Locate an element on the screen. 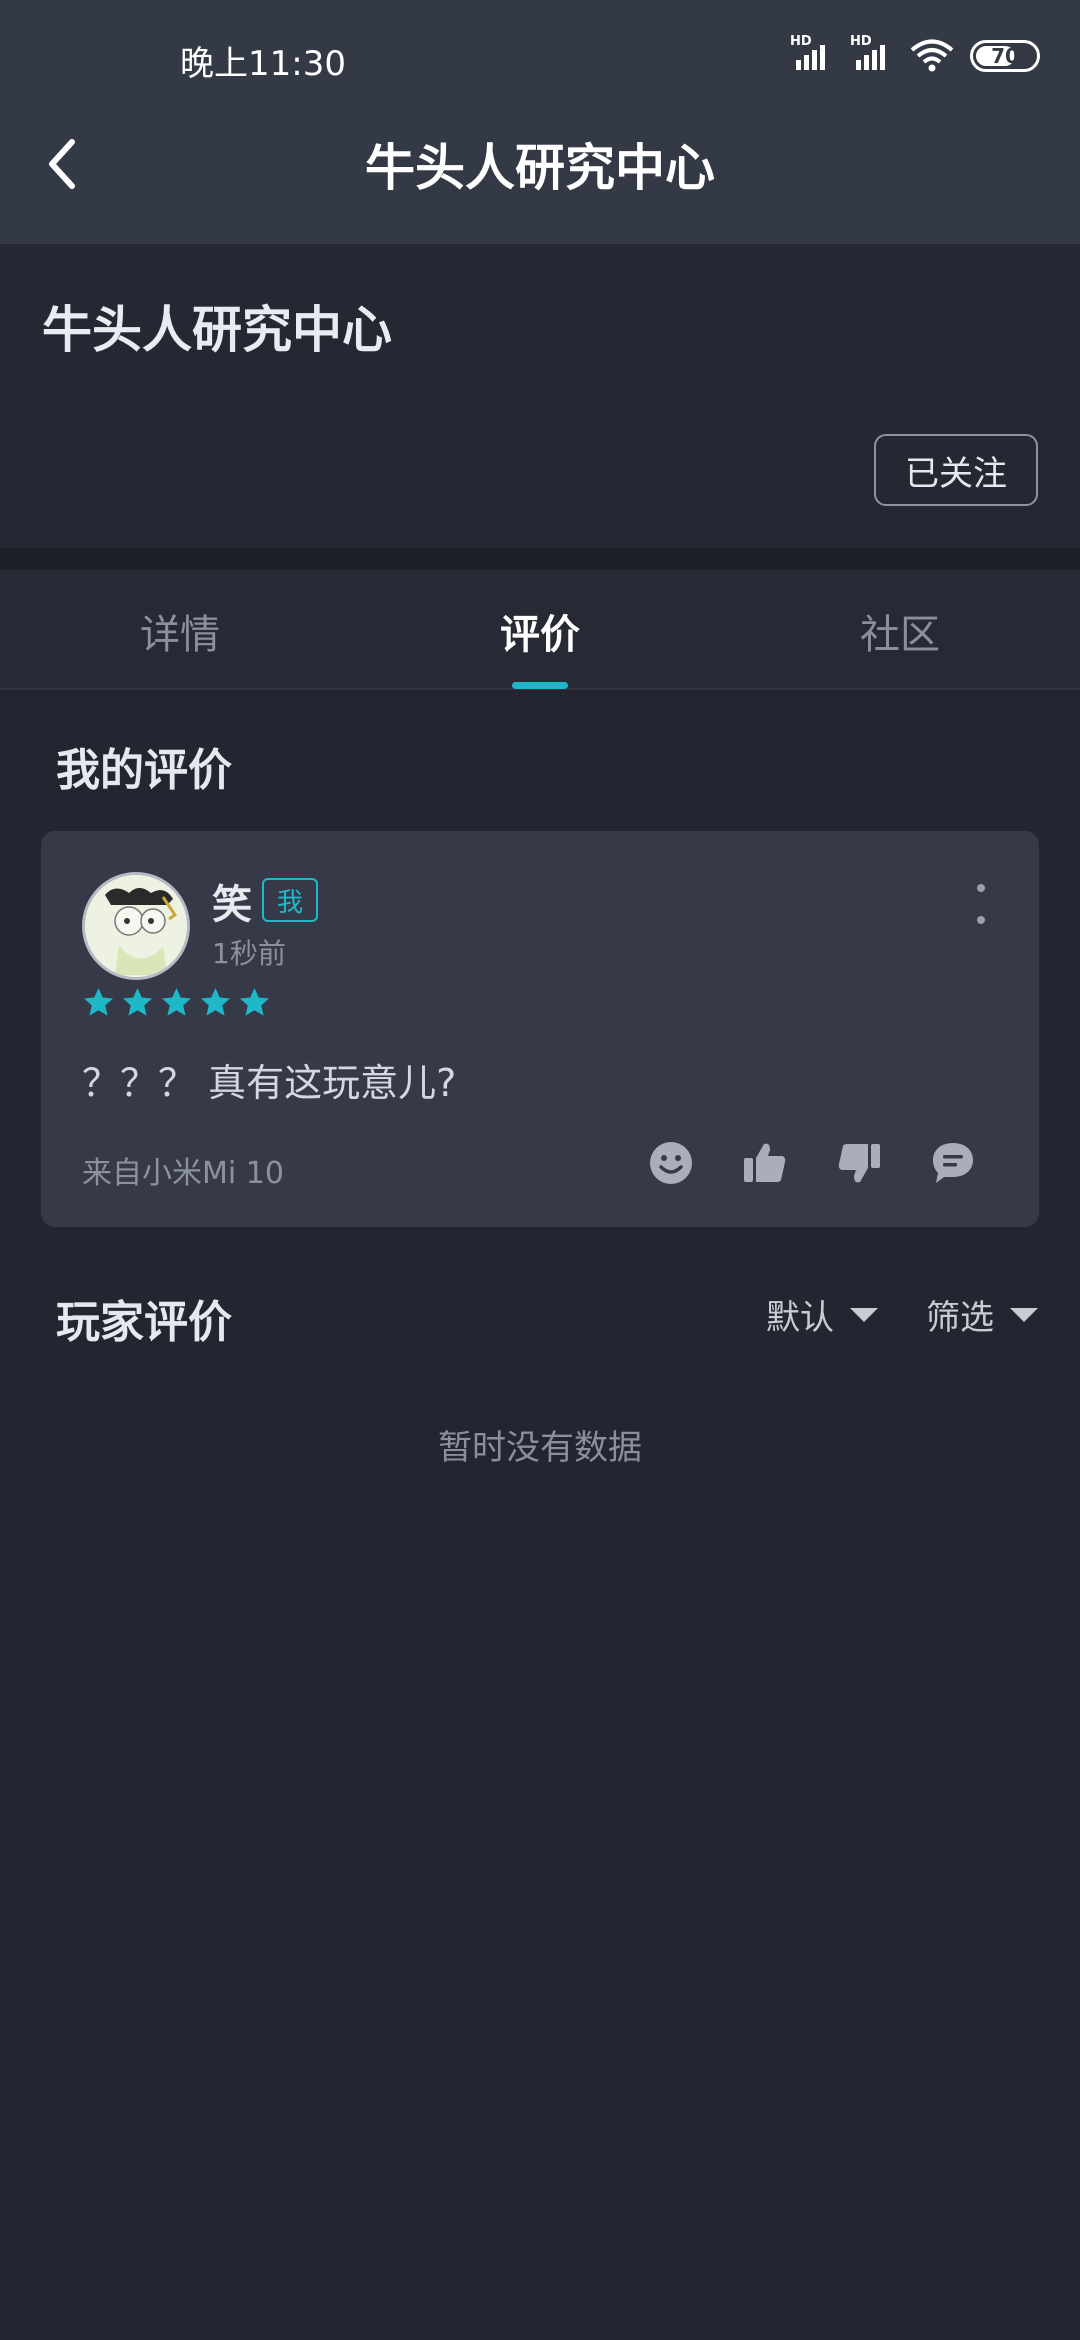  filter-dropdown: 筛选 is located at coordinates (960, 1314).